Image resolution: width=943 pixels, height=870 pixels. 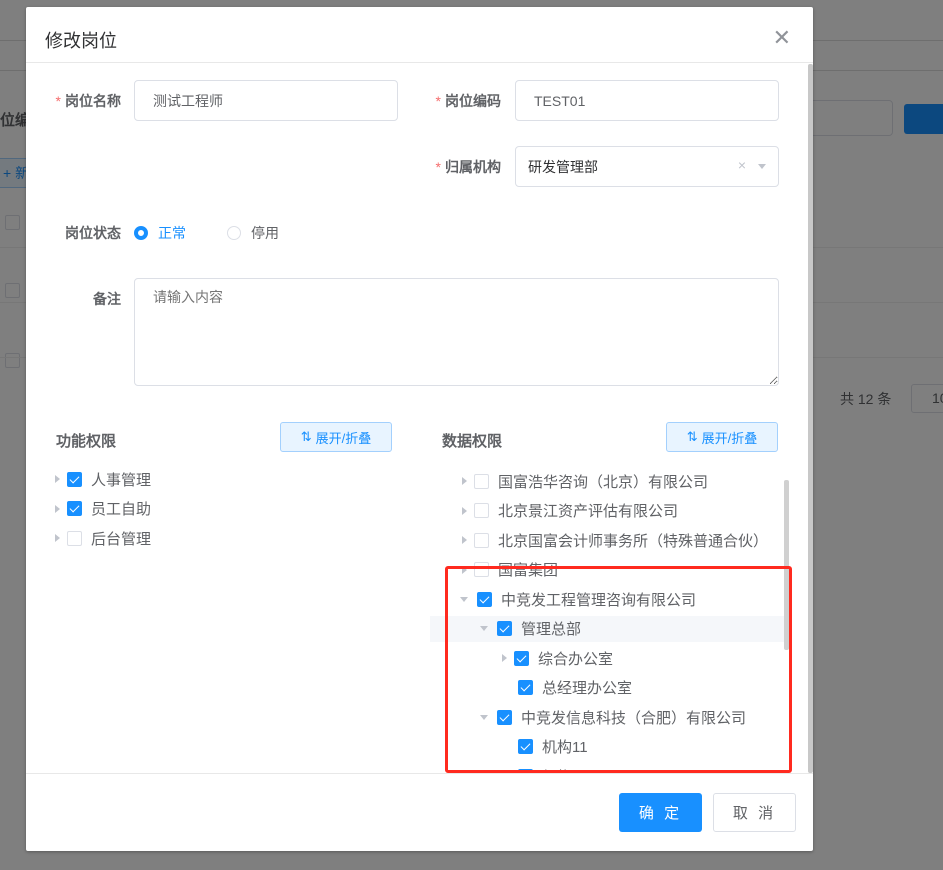 I want to click on tree-node: 北京国富会计师事务所（特殊普通合伙）, so click(x=614, y=540).